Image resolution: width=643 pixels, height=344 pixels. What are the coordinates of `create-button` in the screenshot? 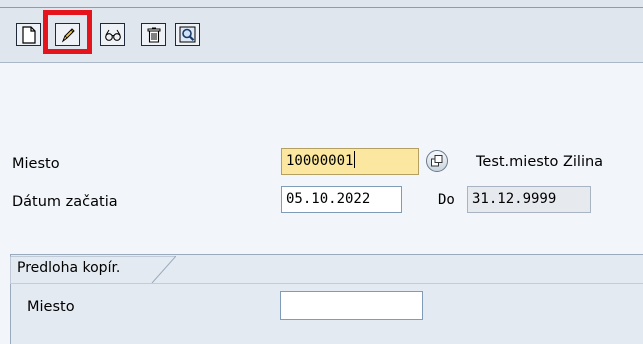 It's located at (28, 34).